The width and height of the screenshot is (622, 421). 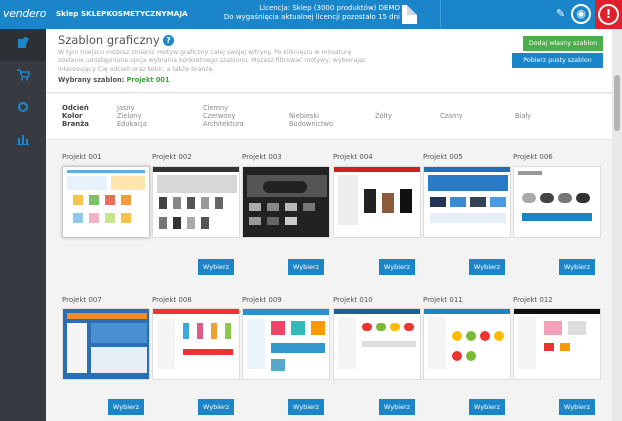 I want to click on filter-option: Niebieski, so click(x=304, y=116).